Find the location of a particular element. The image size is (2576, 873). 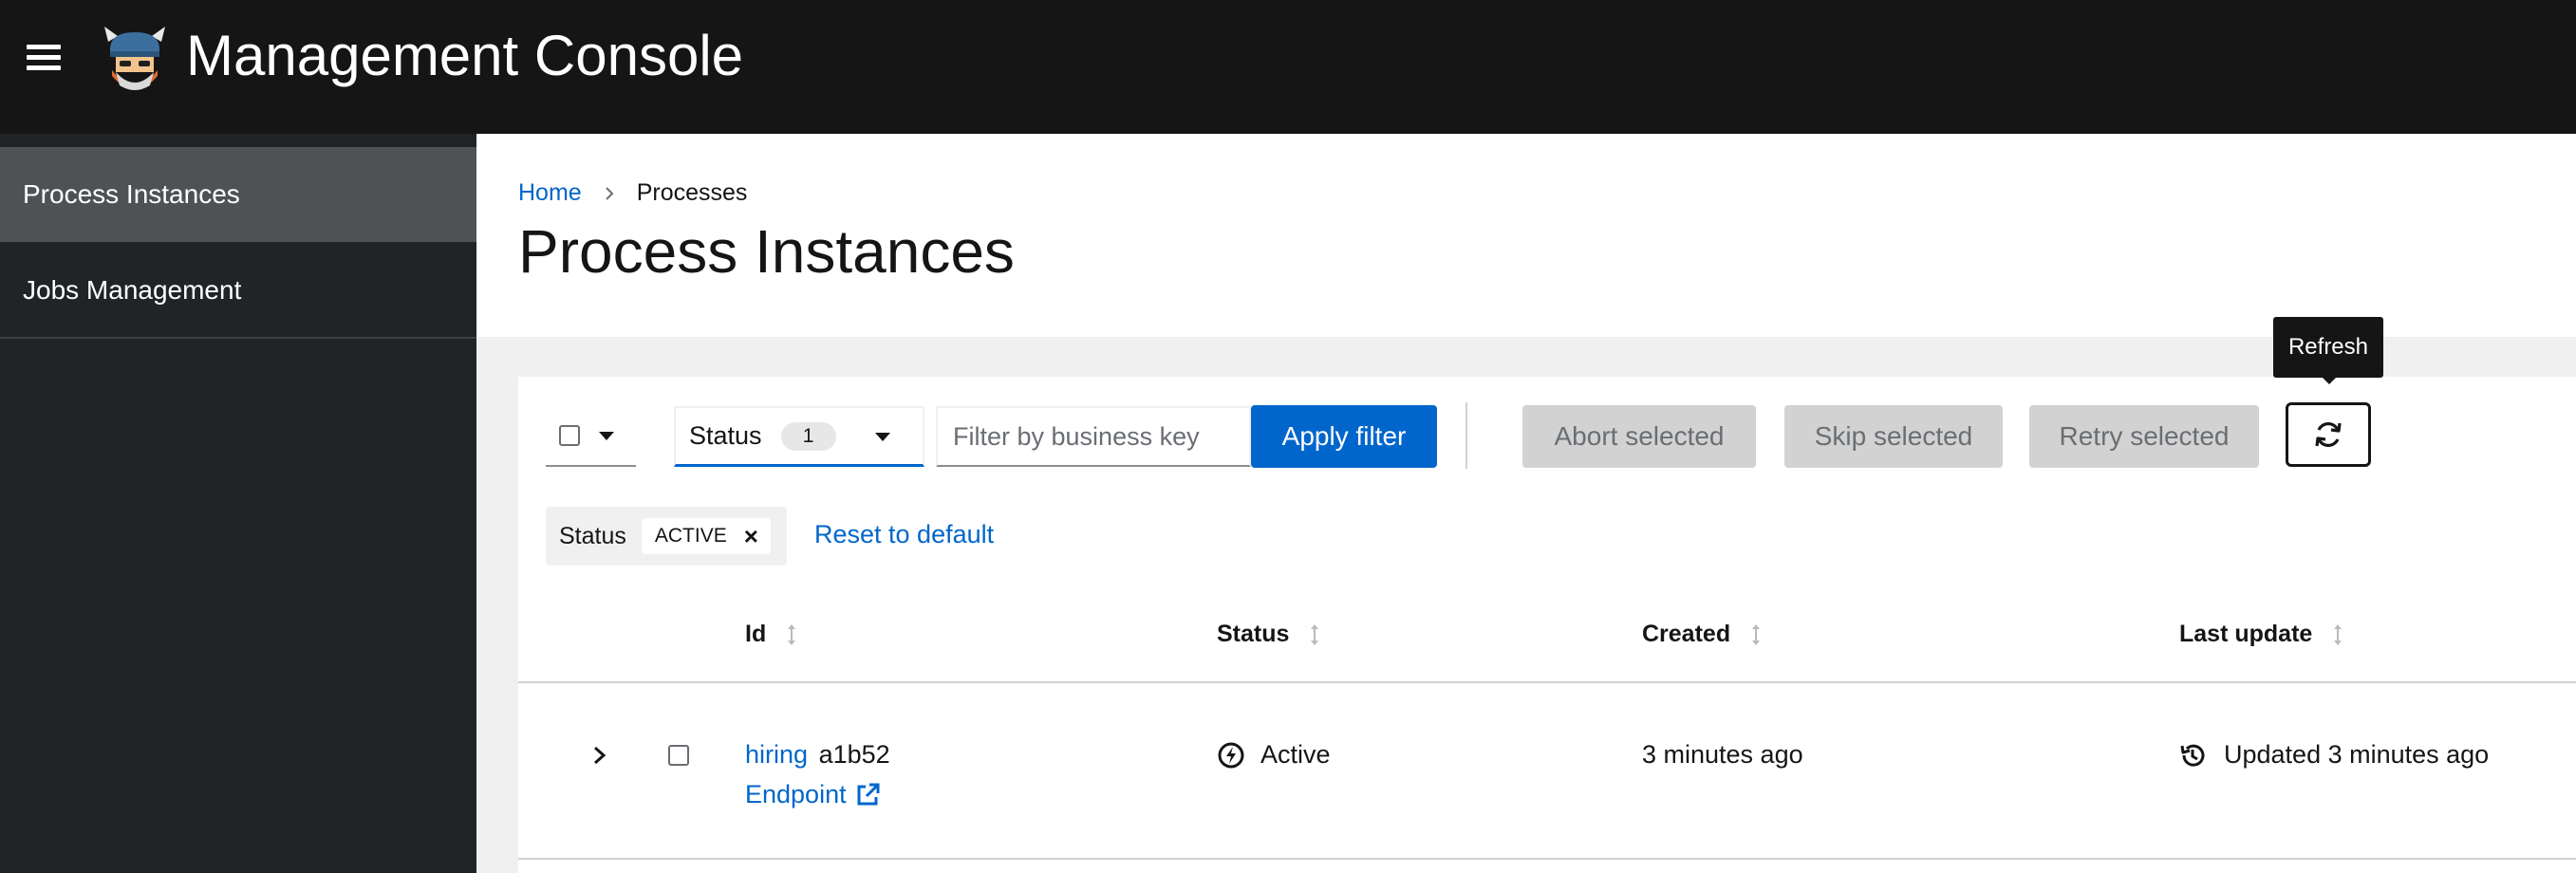

column-header-label: Status is located at coordinates (1253, 634).